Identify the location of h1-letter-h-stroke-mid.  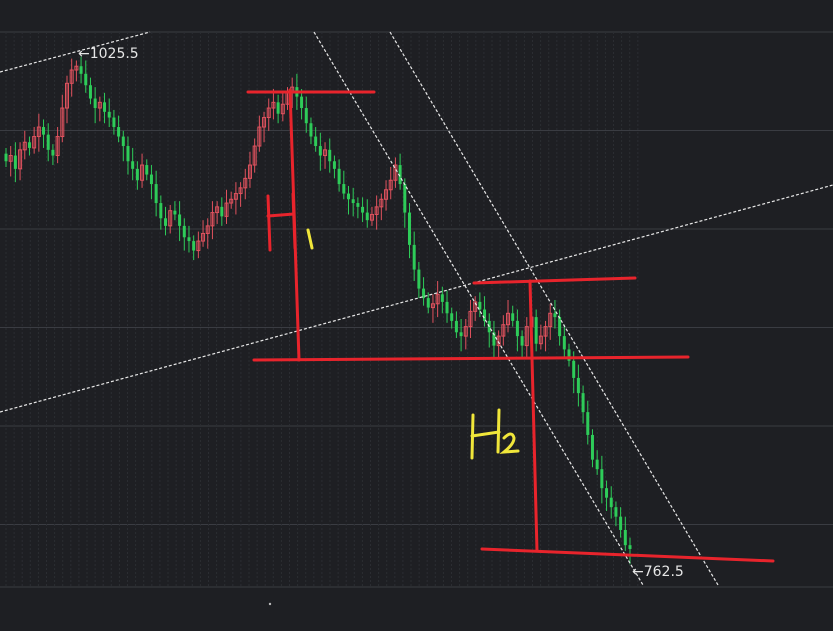
(281, 215).